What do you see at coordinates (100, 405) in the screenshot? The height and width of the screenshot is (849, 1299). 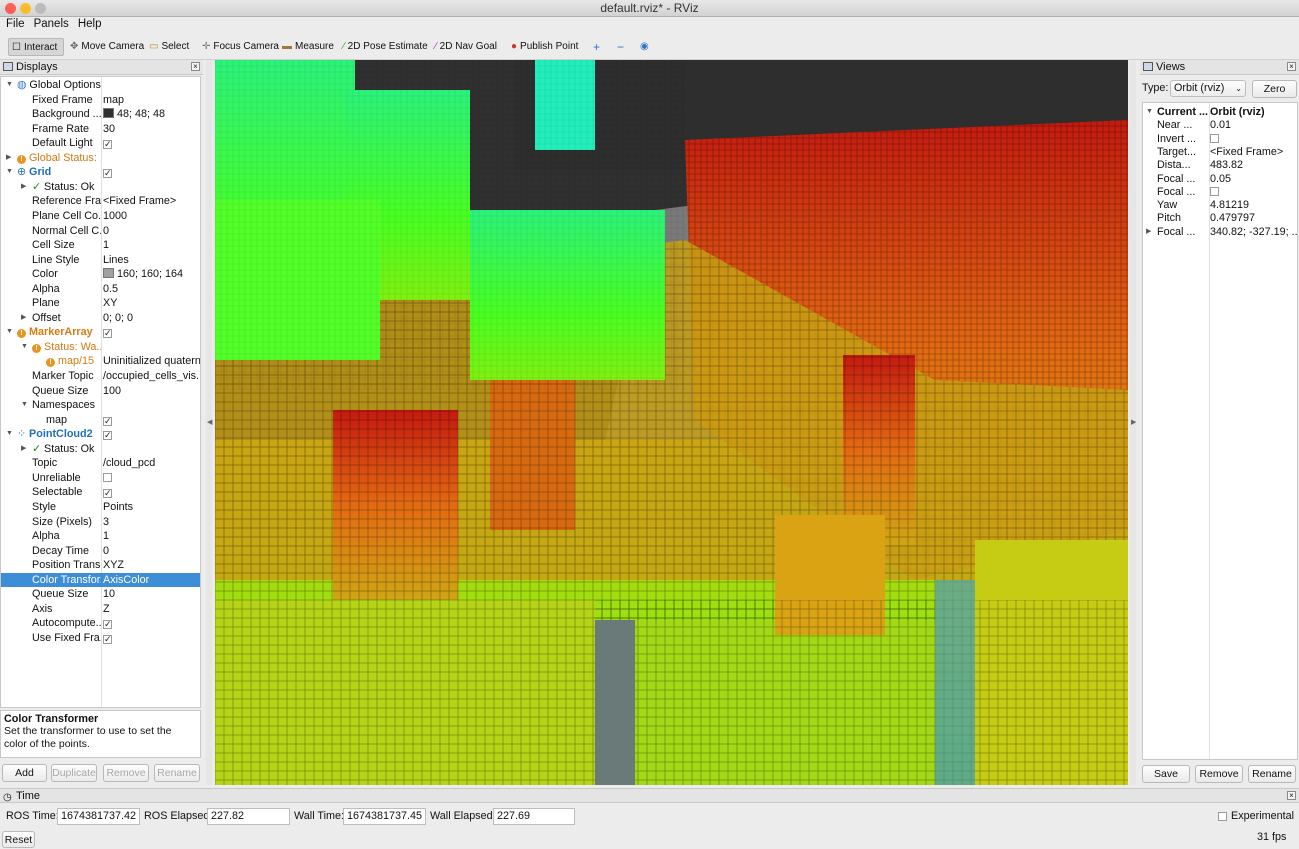 I see `display-property-row: ▼ Namespaces` at bounding box center [100, 405].